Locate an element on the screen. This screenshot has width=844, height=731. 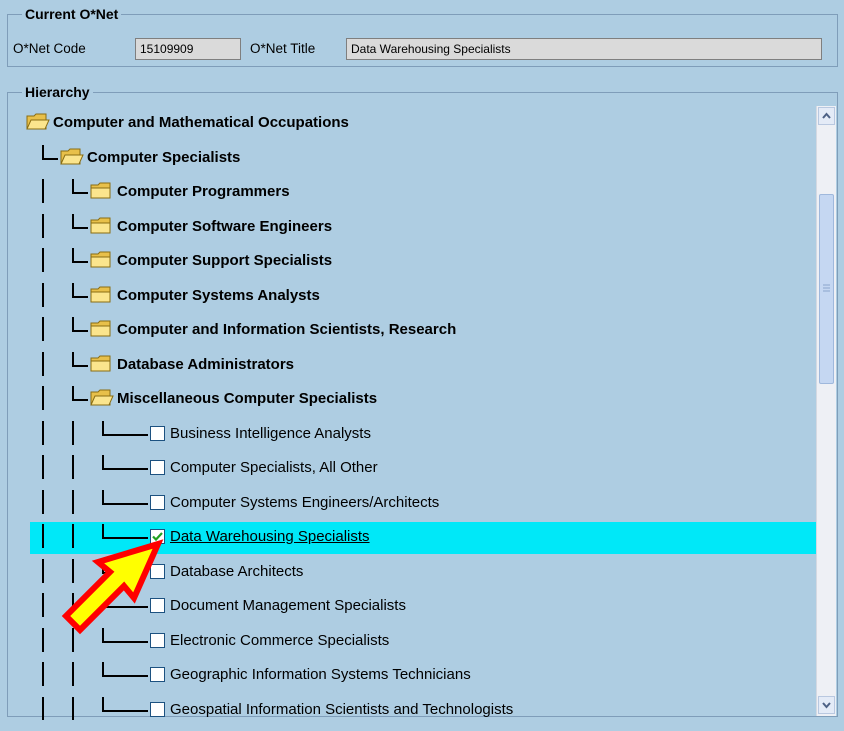
tree-item-label: Miscellaneous Computer Specialists is located at coordinates (247, 399).